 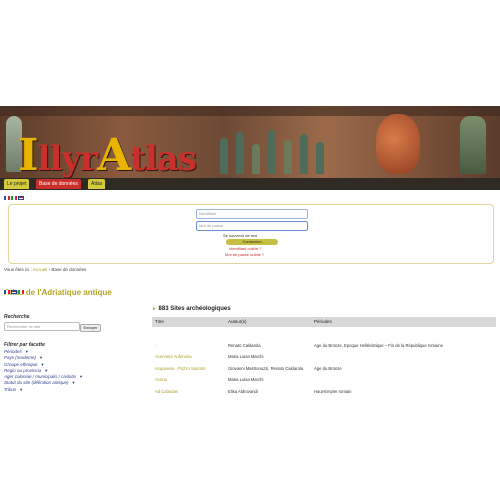 I want to click on content-language-switcher, so click(x=249, y=292).